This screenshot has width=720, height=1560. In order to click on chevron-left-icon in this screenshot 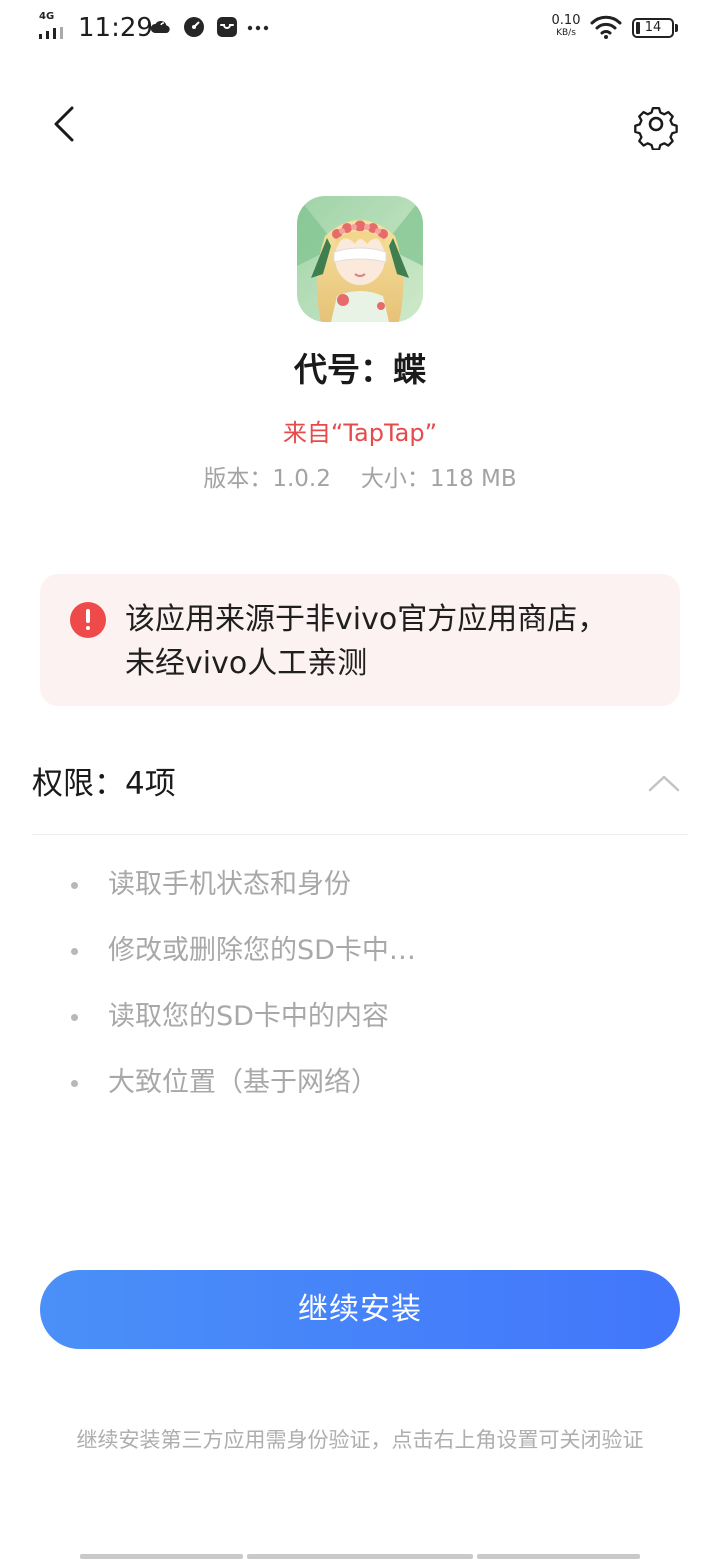, I will do `click(64, 124)`.